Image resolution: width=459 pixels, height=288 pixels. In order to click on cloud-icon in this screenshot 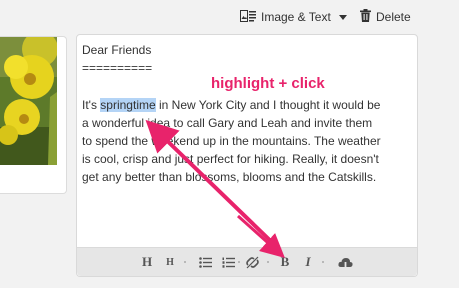, I will do `click(345, 263)`.